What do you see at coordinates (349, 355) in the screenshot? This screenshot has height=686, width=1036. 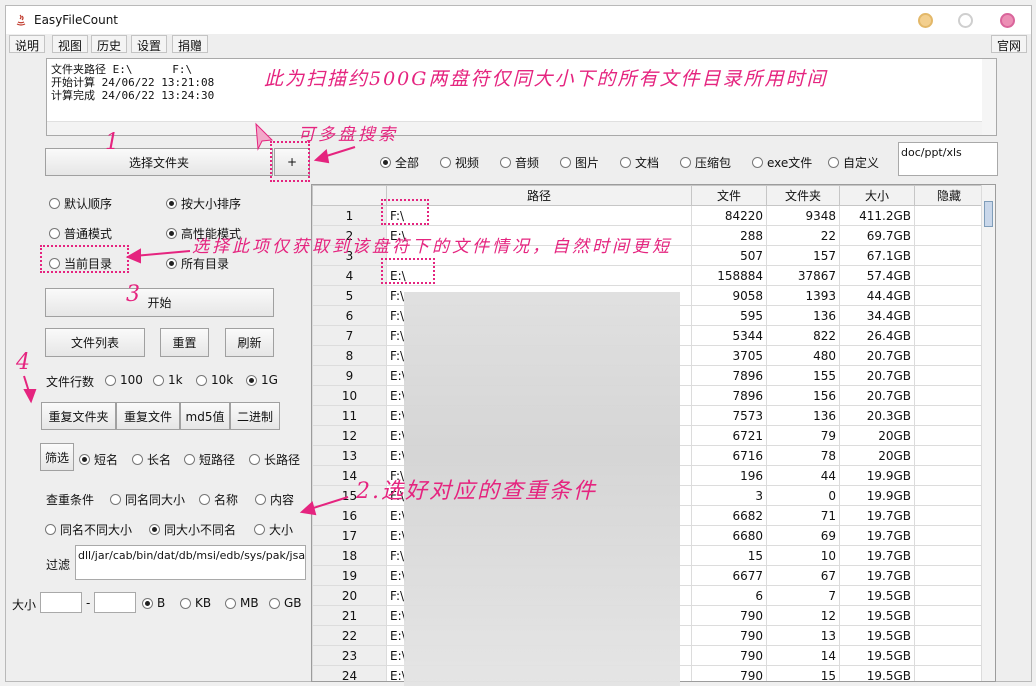 I see `row-index: 8` at bounding box center [349, 355].